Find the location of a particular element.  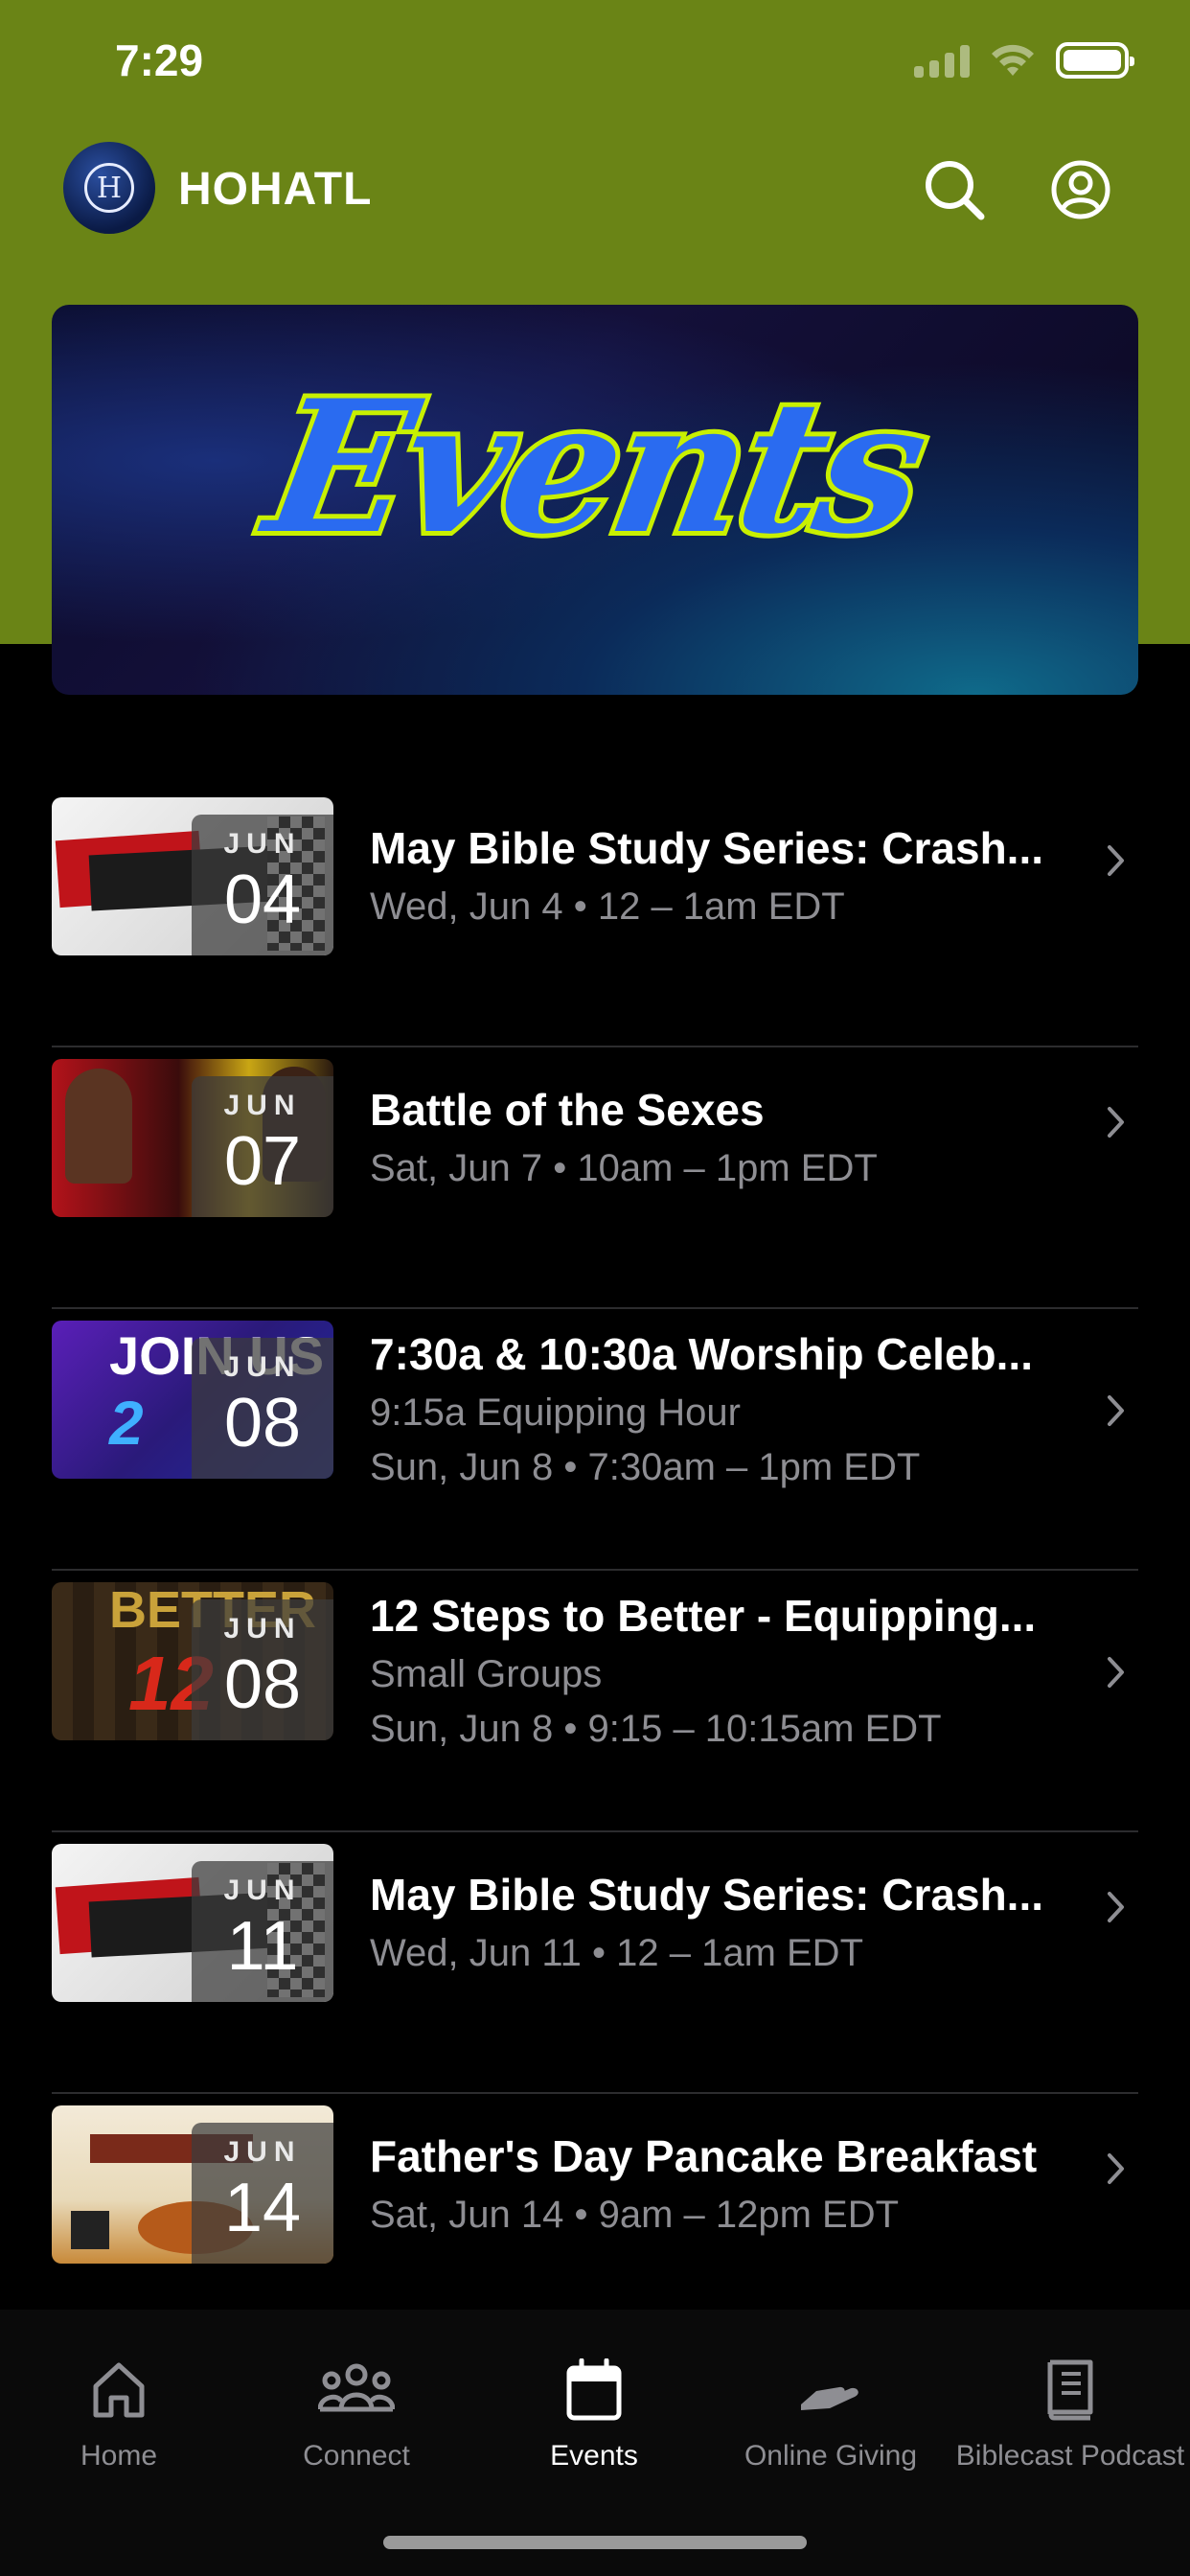

tab-biblecast-podcast: Biblecast Podcast is located at coordinates (1070, 2414).